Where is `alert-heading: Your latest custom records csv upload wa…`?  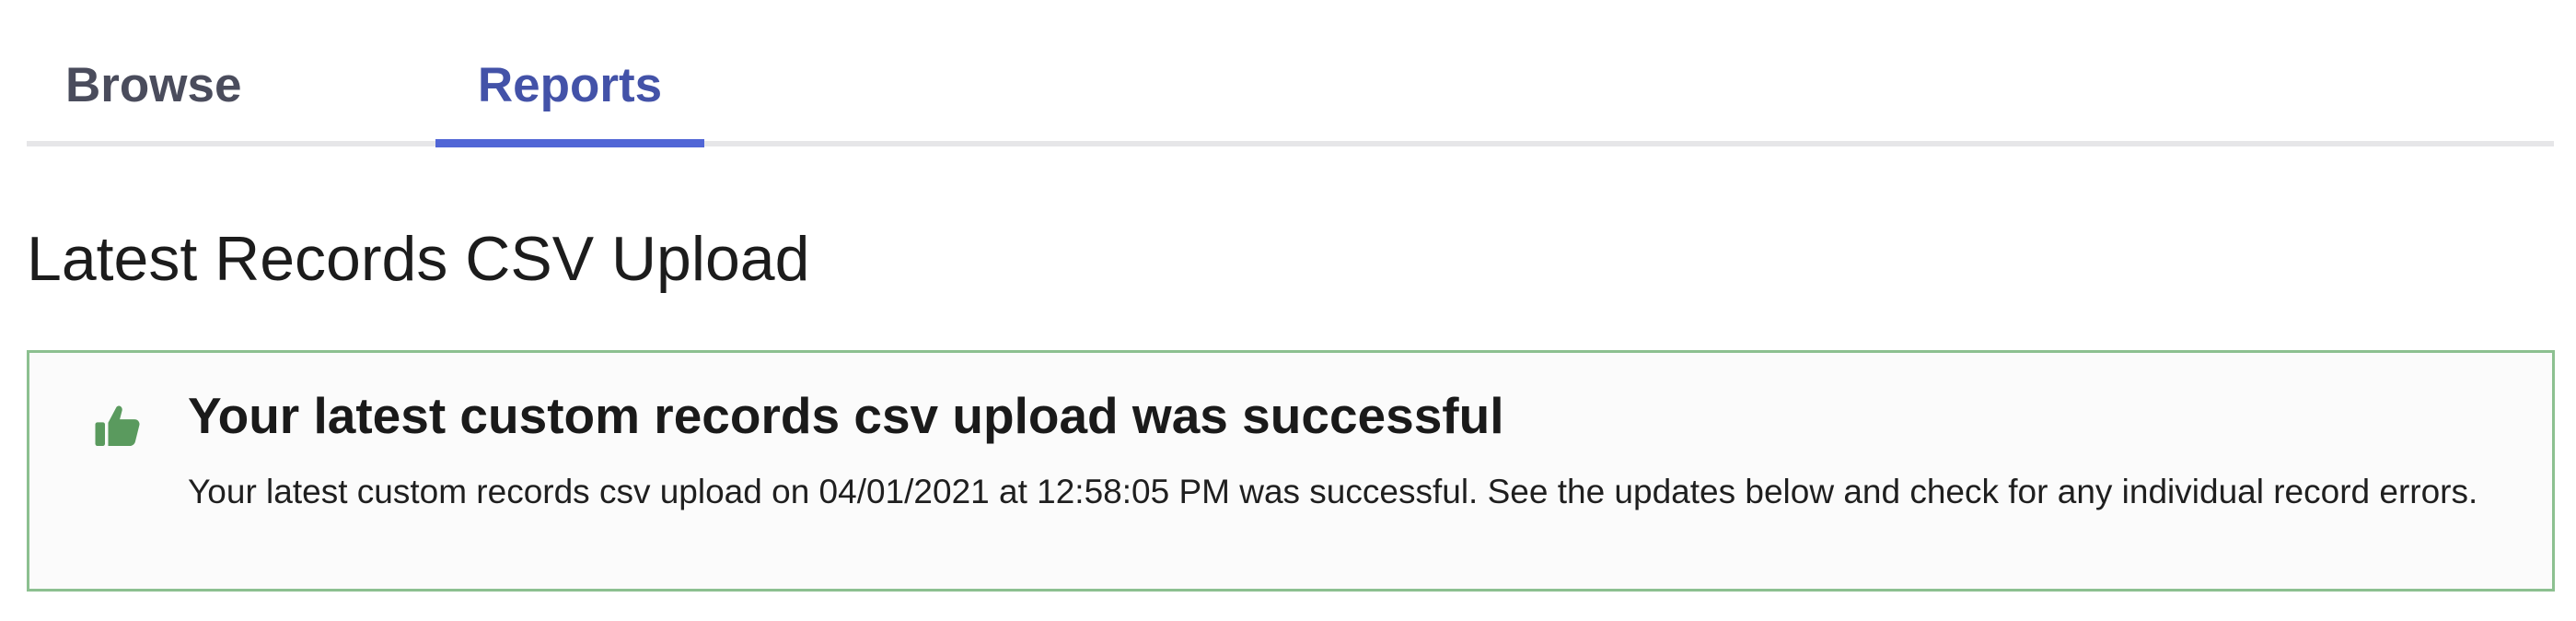 alert-heading: Your latest custom records csv upload wa… is located at coordinates (846, 415).